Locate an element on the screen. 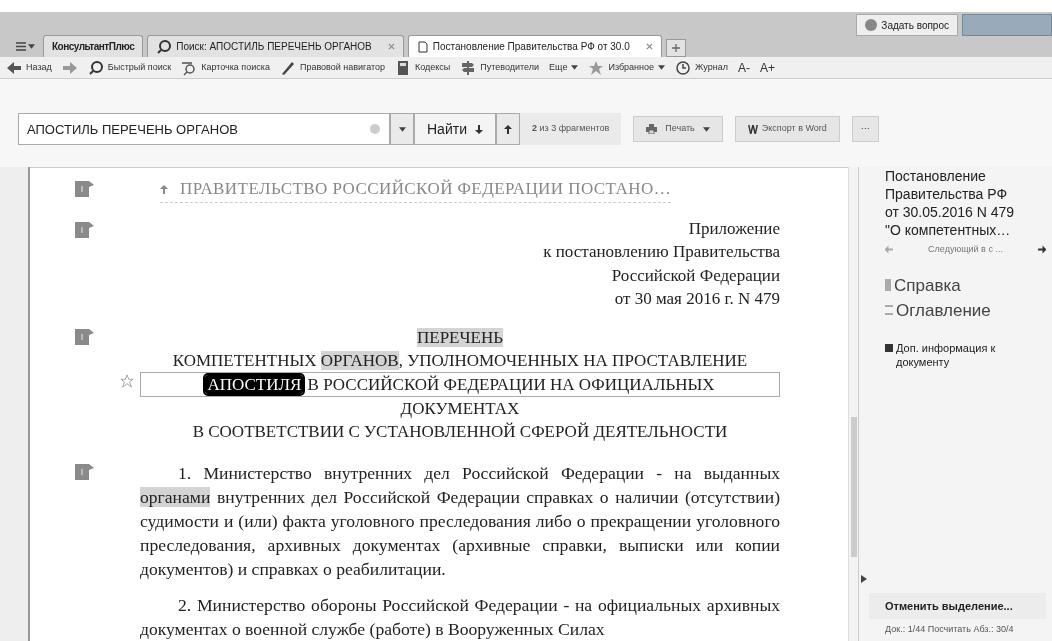 The height and width of the screenshot is (641, 1052). document-paragraph: 1. Министерство внутренних дел Российской Федерации - на выданных органами внутренних дел Российской Федерации справках о наличии (отсутствии) судимости и (или) факта уголовного преследования либо о прекращении уголовного преследования, архивных документах (архивные справки, выписки или копии документов) и справках о реабилитации. is located at coordinates (460, 521).